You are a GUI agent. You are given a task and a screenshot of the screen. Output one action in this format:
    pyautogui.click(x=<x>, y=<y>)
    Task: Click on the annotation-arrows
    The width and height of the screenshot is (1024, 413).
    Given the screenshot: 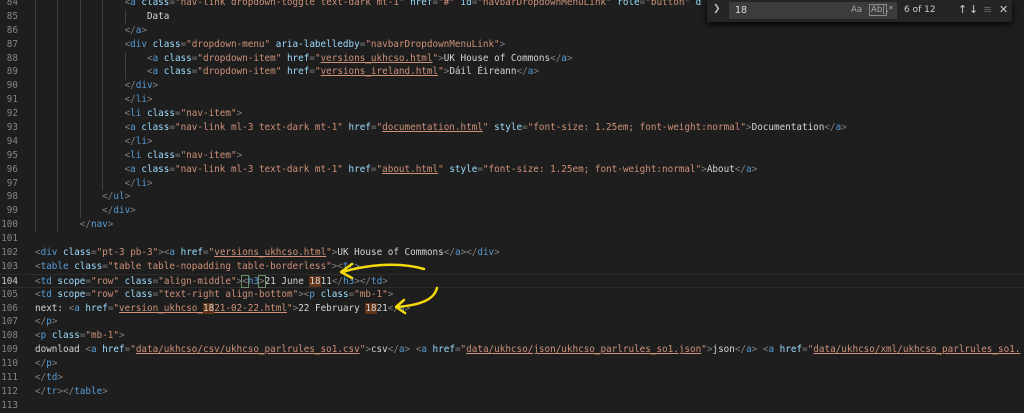 What is the action you would take?
    pyautogui.click(x=389, y=288)
    